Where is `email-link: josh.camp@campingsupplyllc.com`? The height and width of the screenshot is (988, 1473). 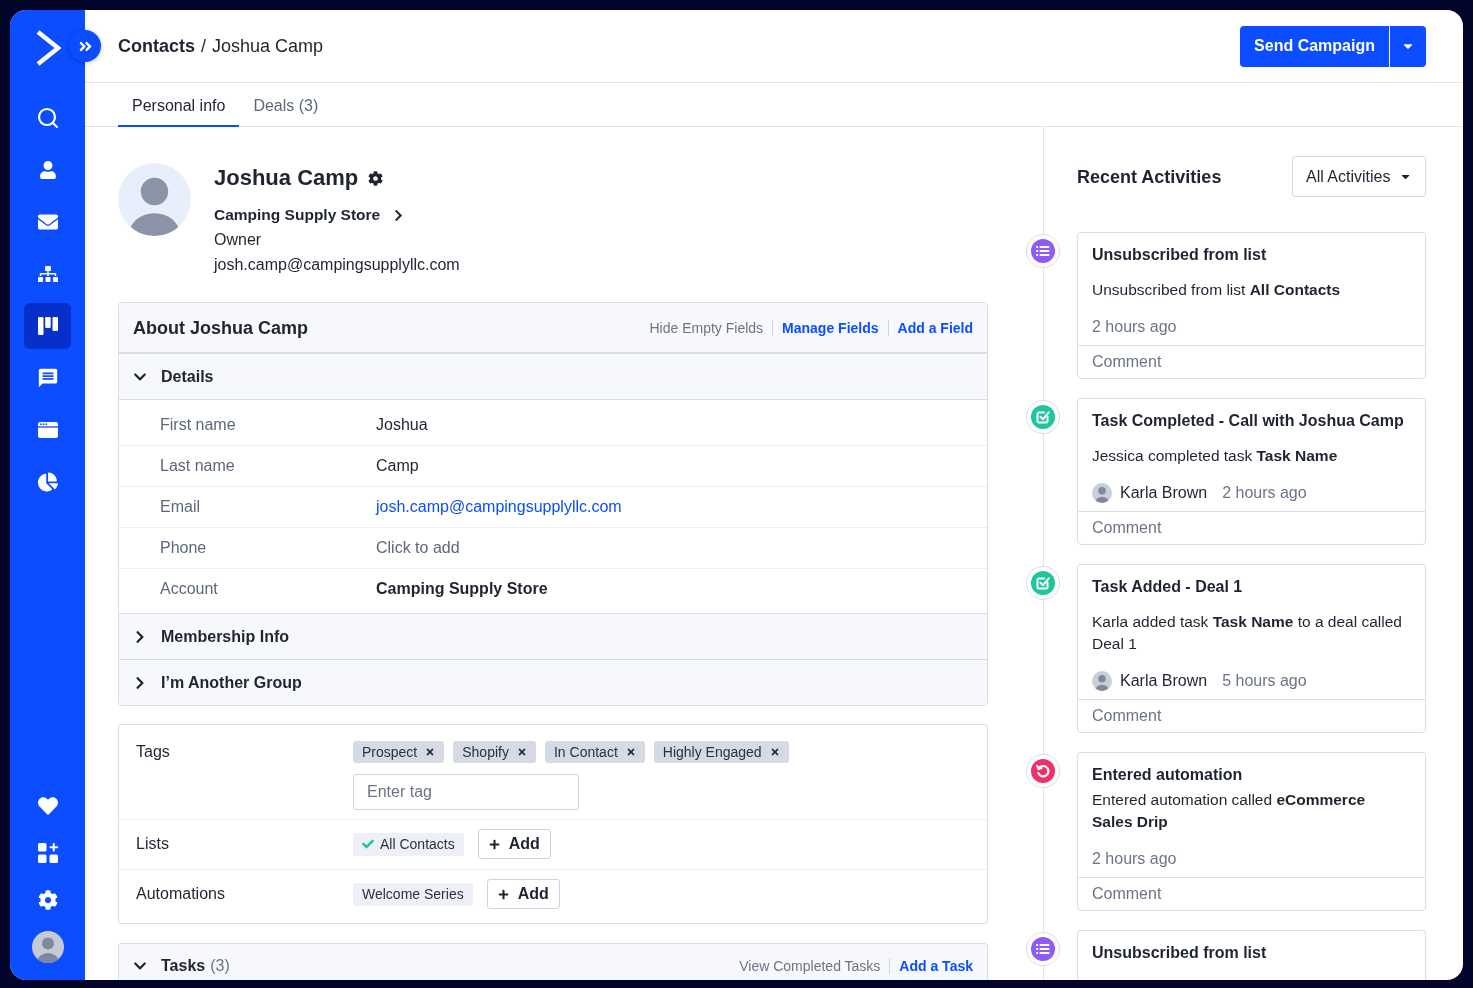 email-link: josh.camp@campingsupplyllc.com is located at coordinates (499, 507).